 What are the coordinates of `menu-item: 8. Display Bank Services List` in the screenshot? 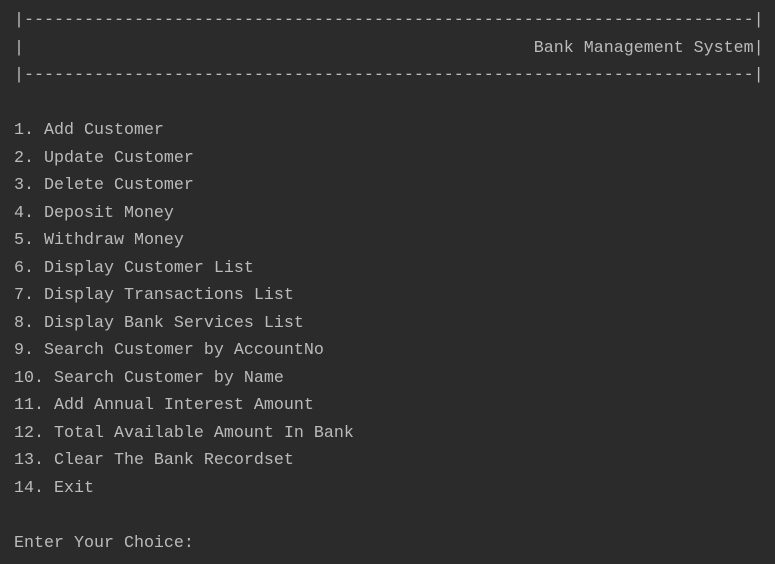 It's located at (159, 323).